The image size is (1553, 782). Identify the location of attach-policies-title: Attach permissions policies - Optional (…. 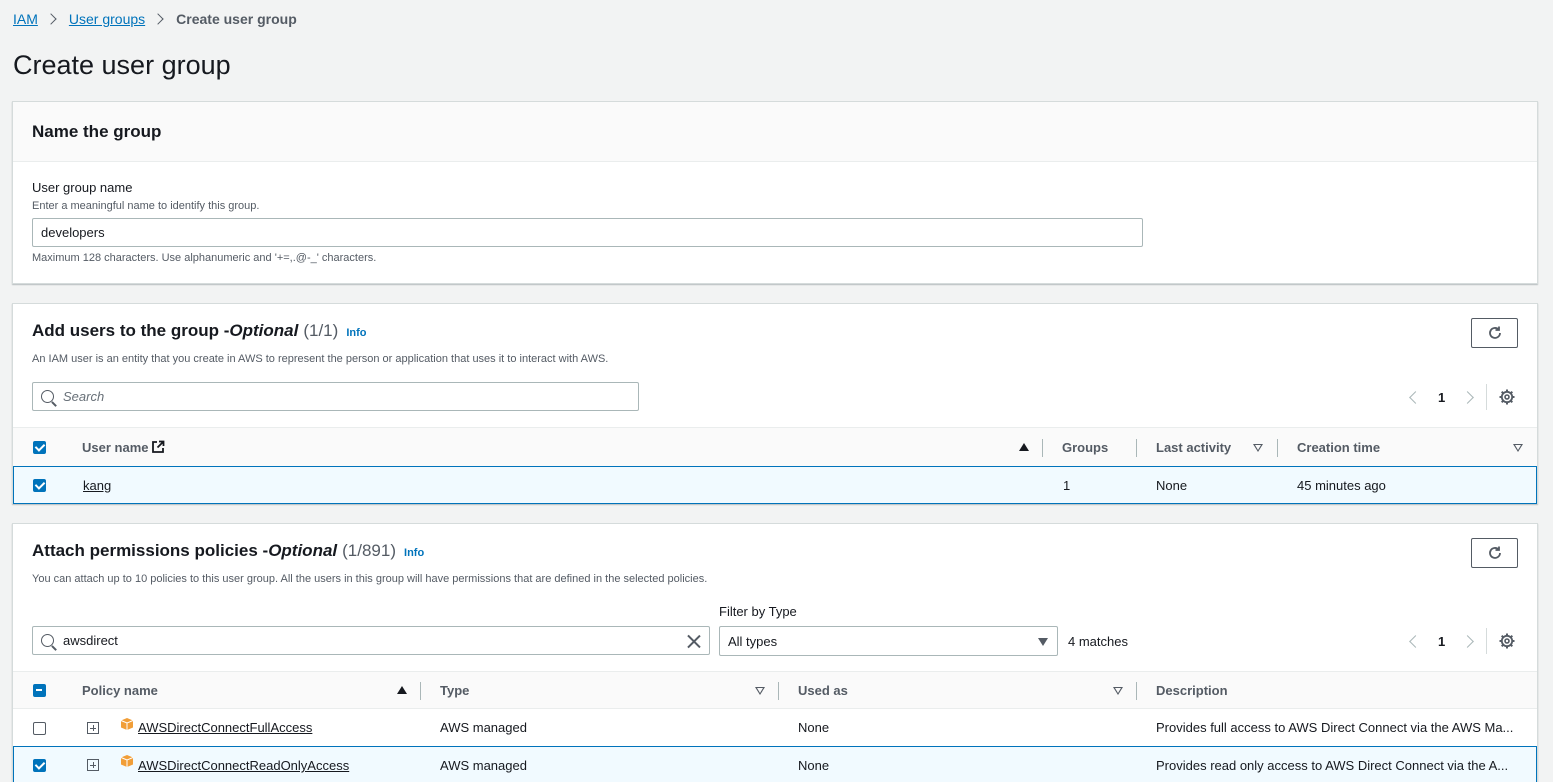
(228, 551).